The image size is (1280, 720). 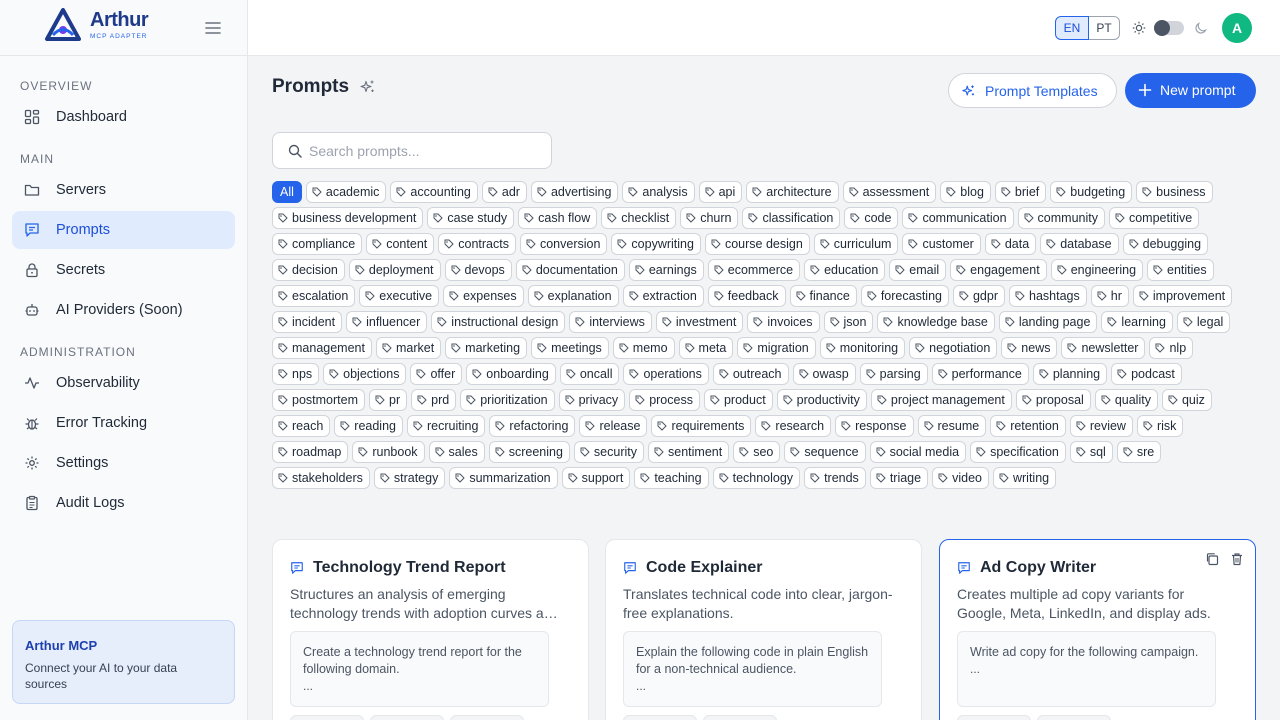 I want to click on tag-chip: documentation, so click(x=570, y=270).